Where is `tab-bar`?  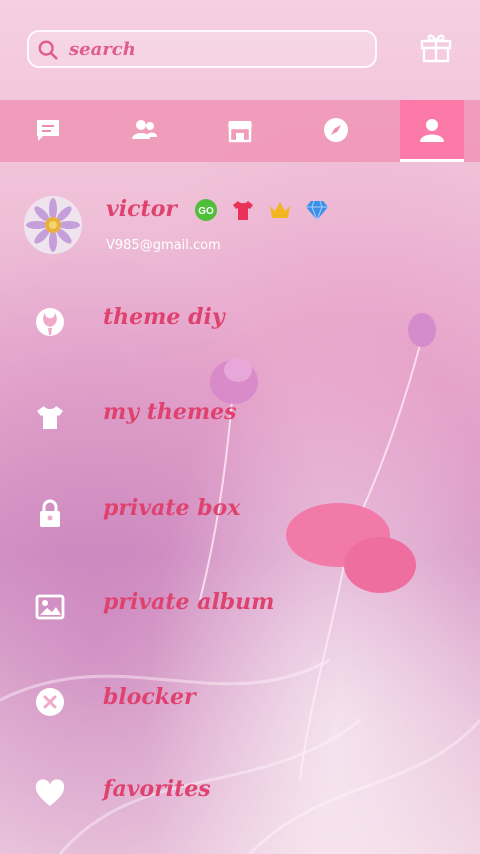
tab-bar is located at coordinates (240, 131).